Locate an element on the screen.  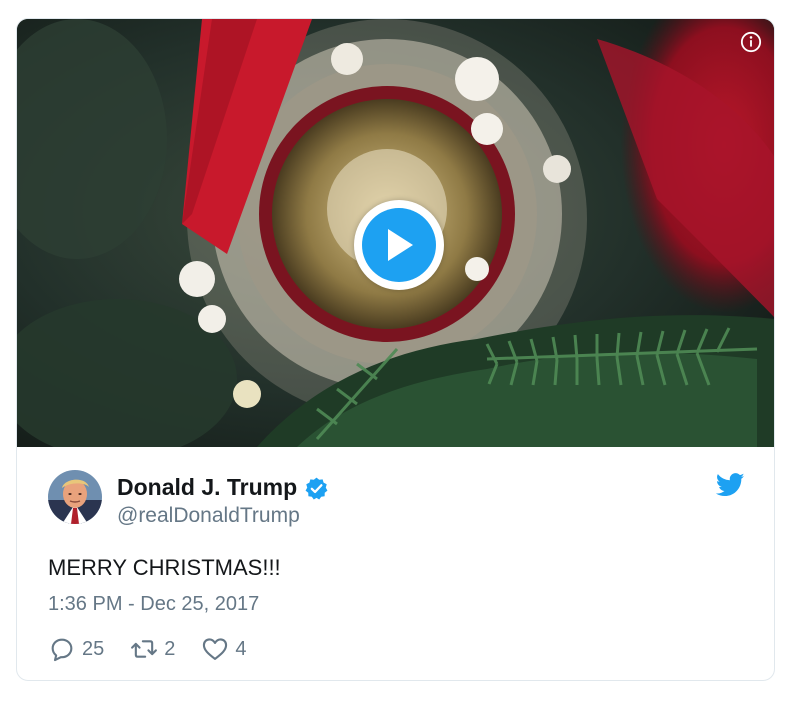
reply-button: 25 is located at coordinates (76, 649).